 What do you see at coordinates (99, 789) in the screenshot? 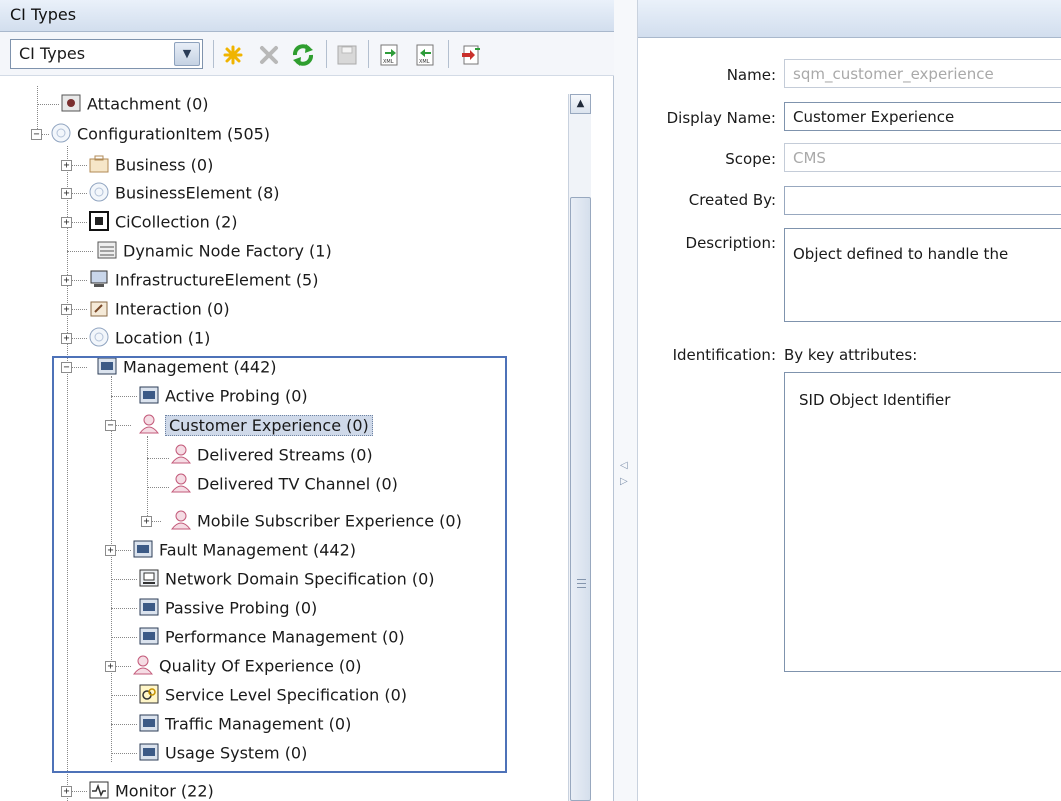
I see `monitor-icon` at bounding box center [99, 789].